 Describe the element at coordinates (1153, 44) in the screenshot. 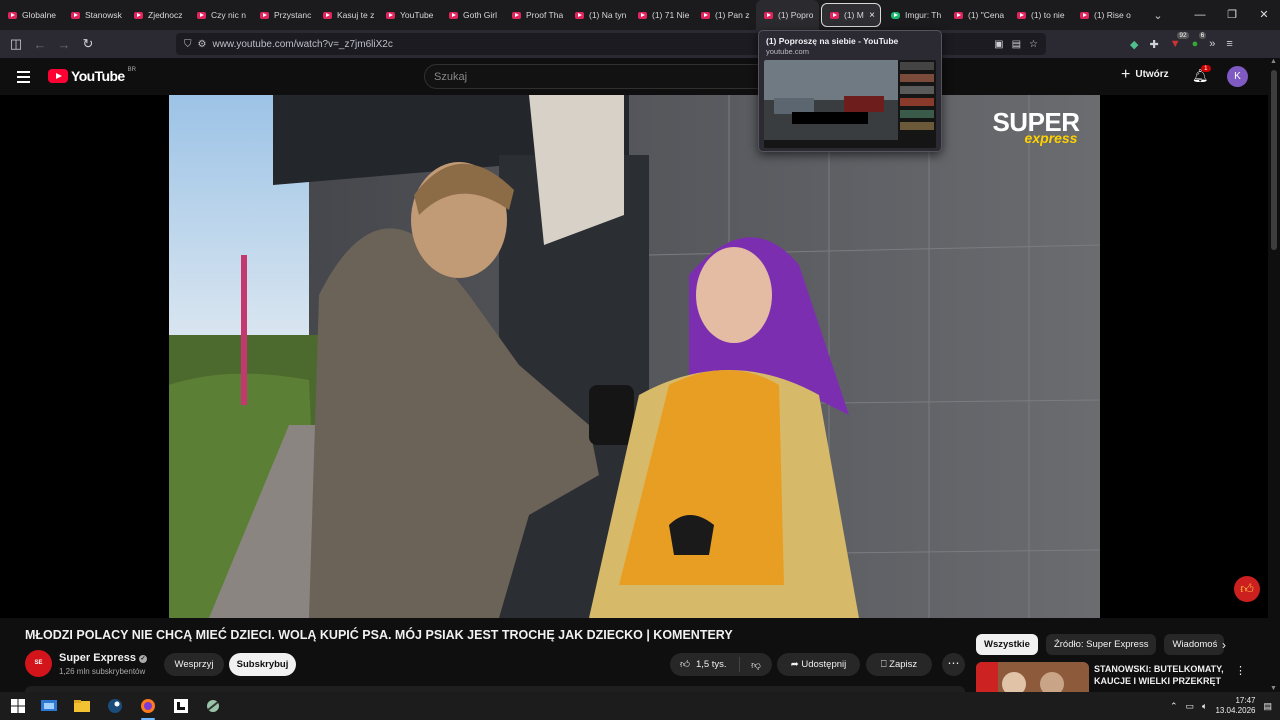

I see `puzzle-extension-icon: ✚` at that location.